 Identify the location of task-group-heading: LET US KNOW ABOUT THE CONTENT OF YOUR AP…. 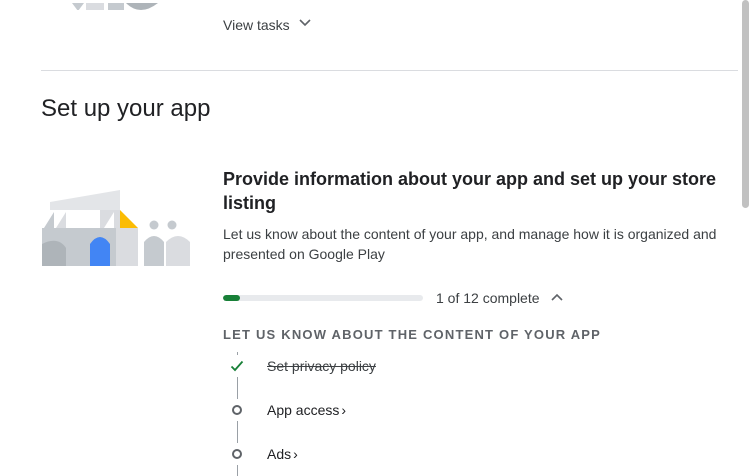
(412, 334).